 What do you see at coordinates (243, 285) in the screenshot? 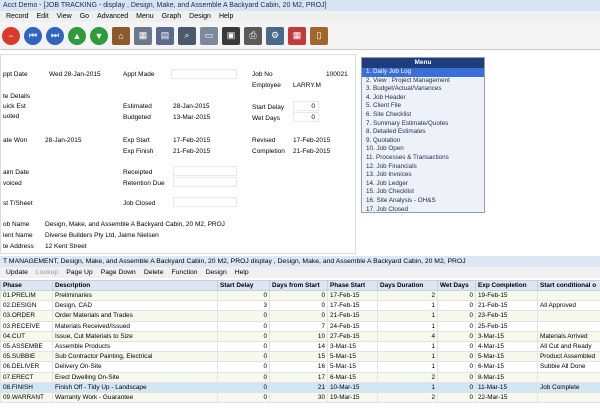
I see `column-header: Start Delay` at bounding box center [243, 285].